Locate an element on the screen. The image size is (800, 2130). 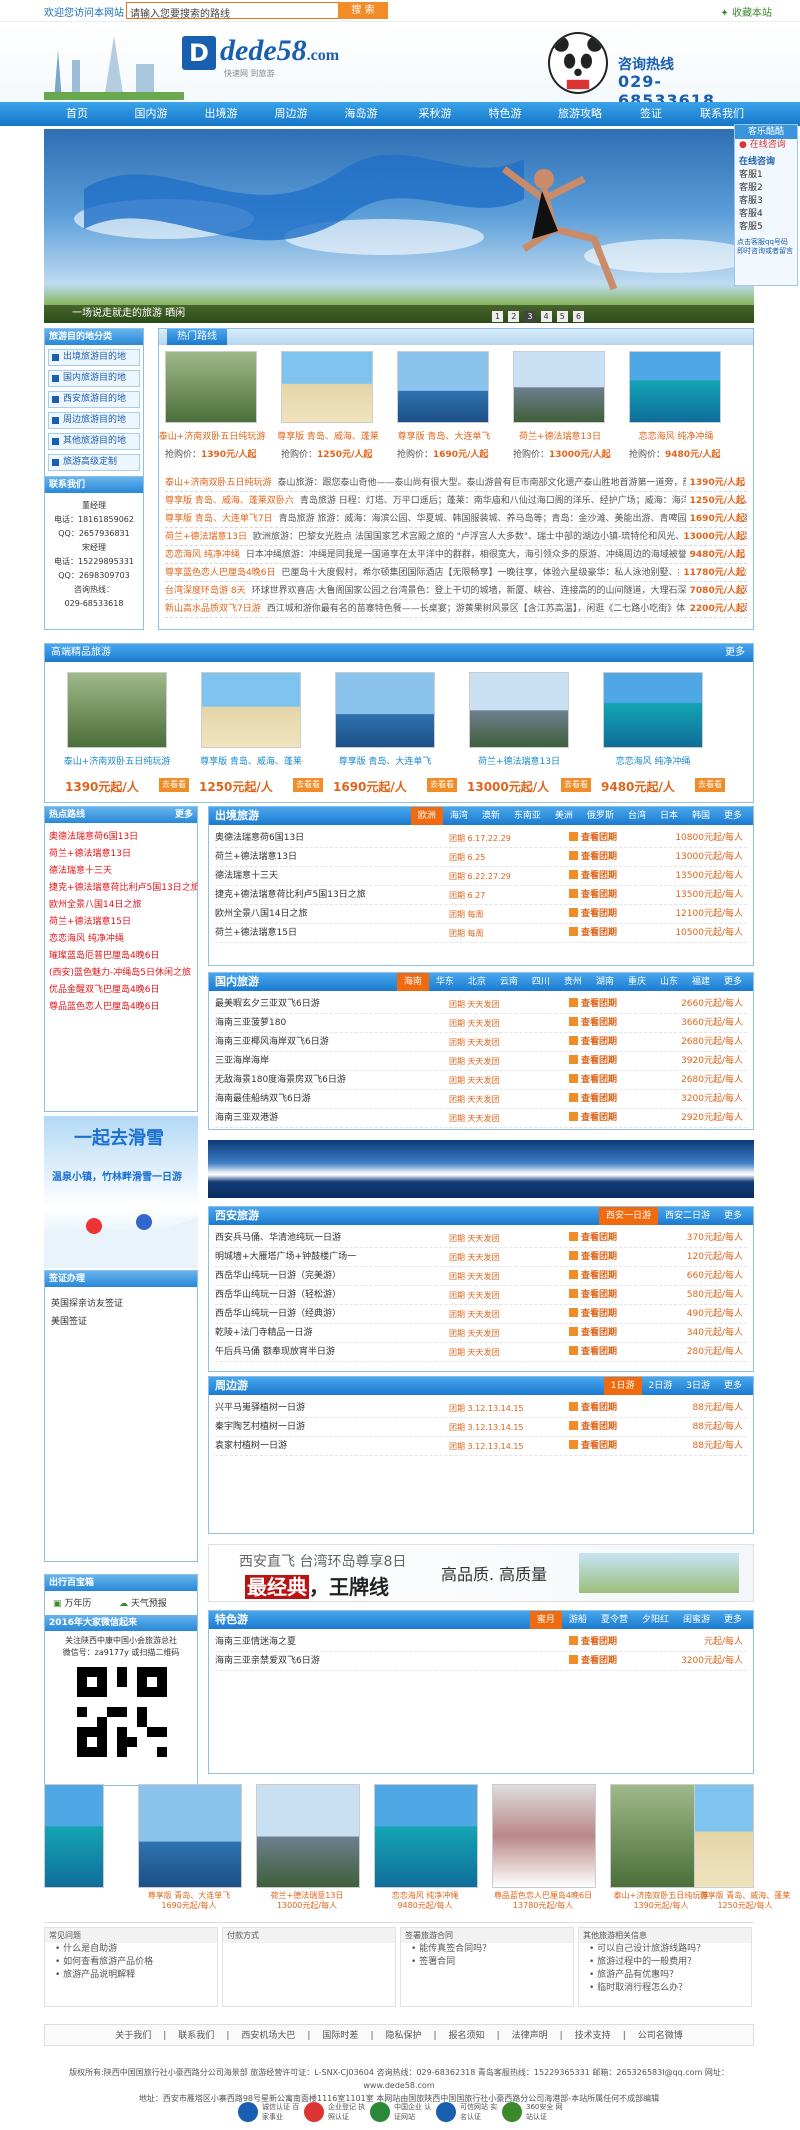
banner-page-5: 5 is located at coordinates (562, 316).